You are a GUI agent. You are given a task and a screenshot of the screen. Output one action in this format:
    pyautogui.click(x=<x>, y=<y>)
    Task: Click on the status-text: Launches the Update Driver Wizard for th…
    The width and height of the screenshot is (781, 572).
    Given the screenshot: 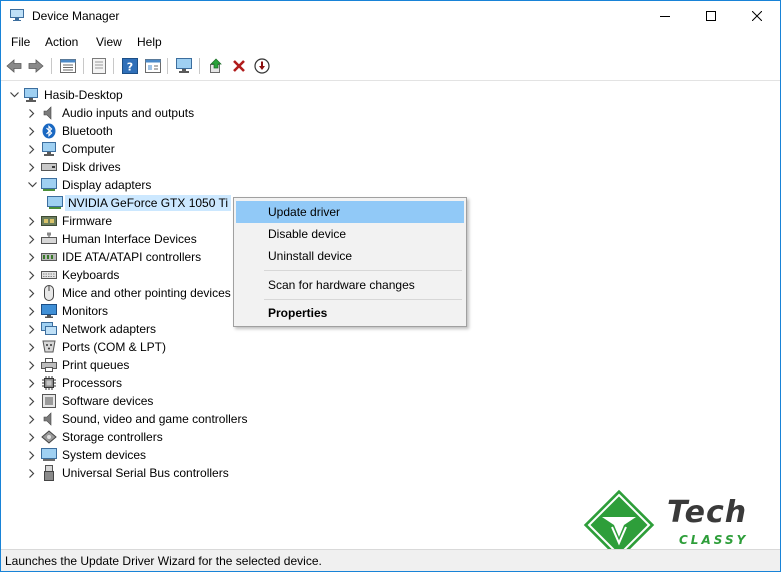 What is the action you would take?
    pyautogui.click(x=163, y=561)
    